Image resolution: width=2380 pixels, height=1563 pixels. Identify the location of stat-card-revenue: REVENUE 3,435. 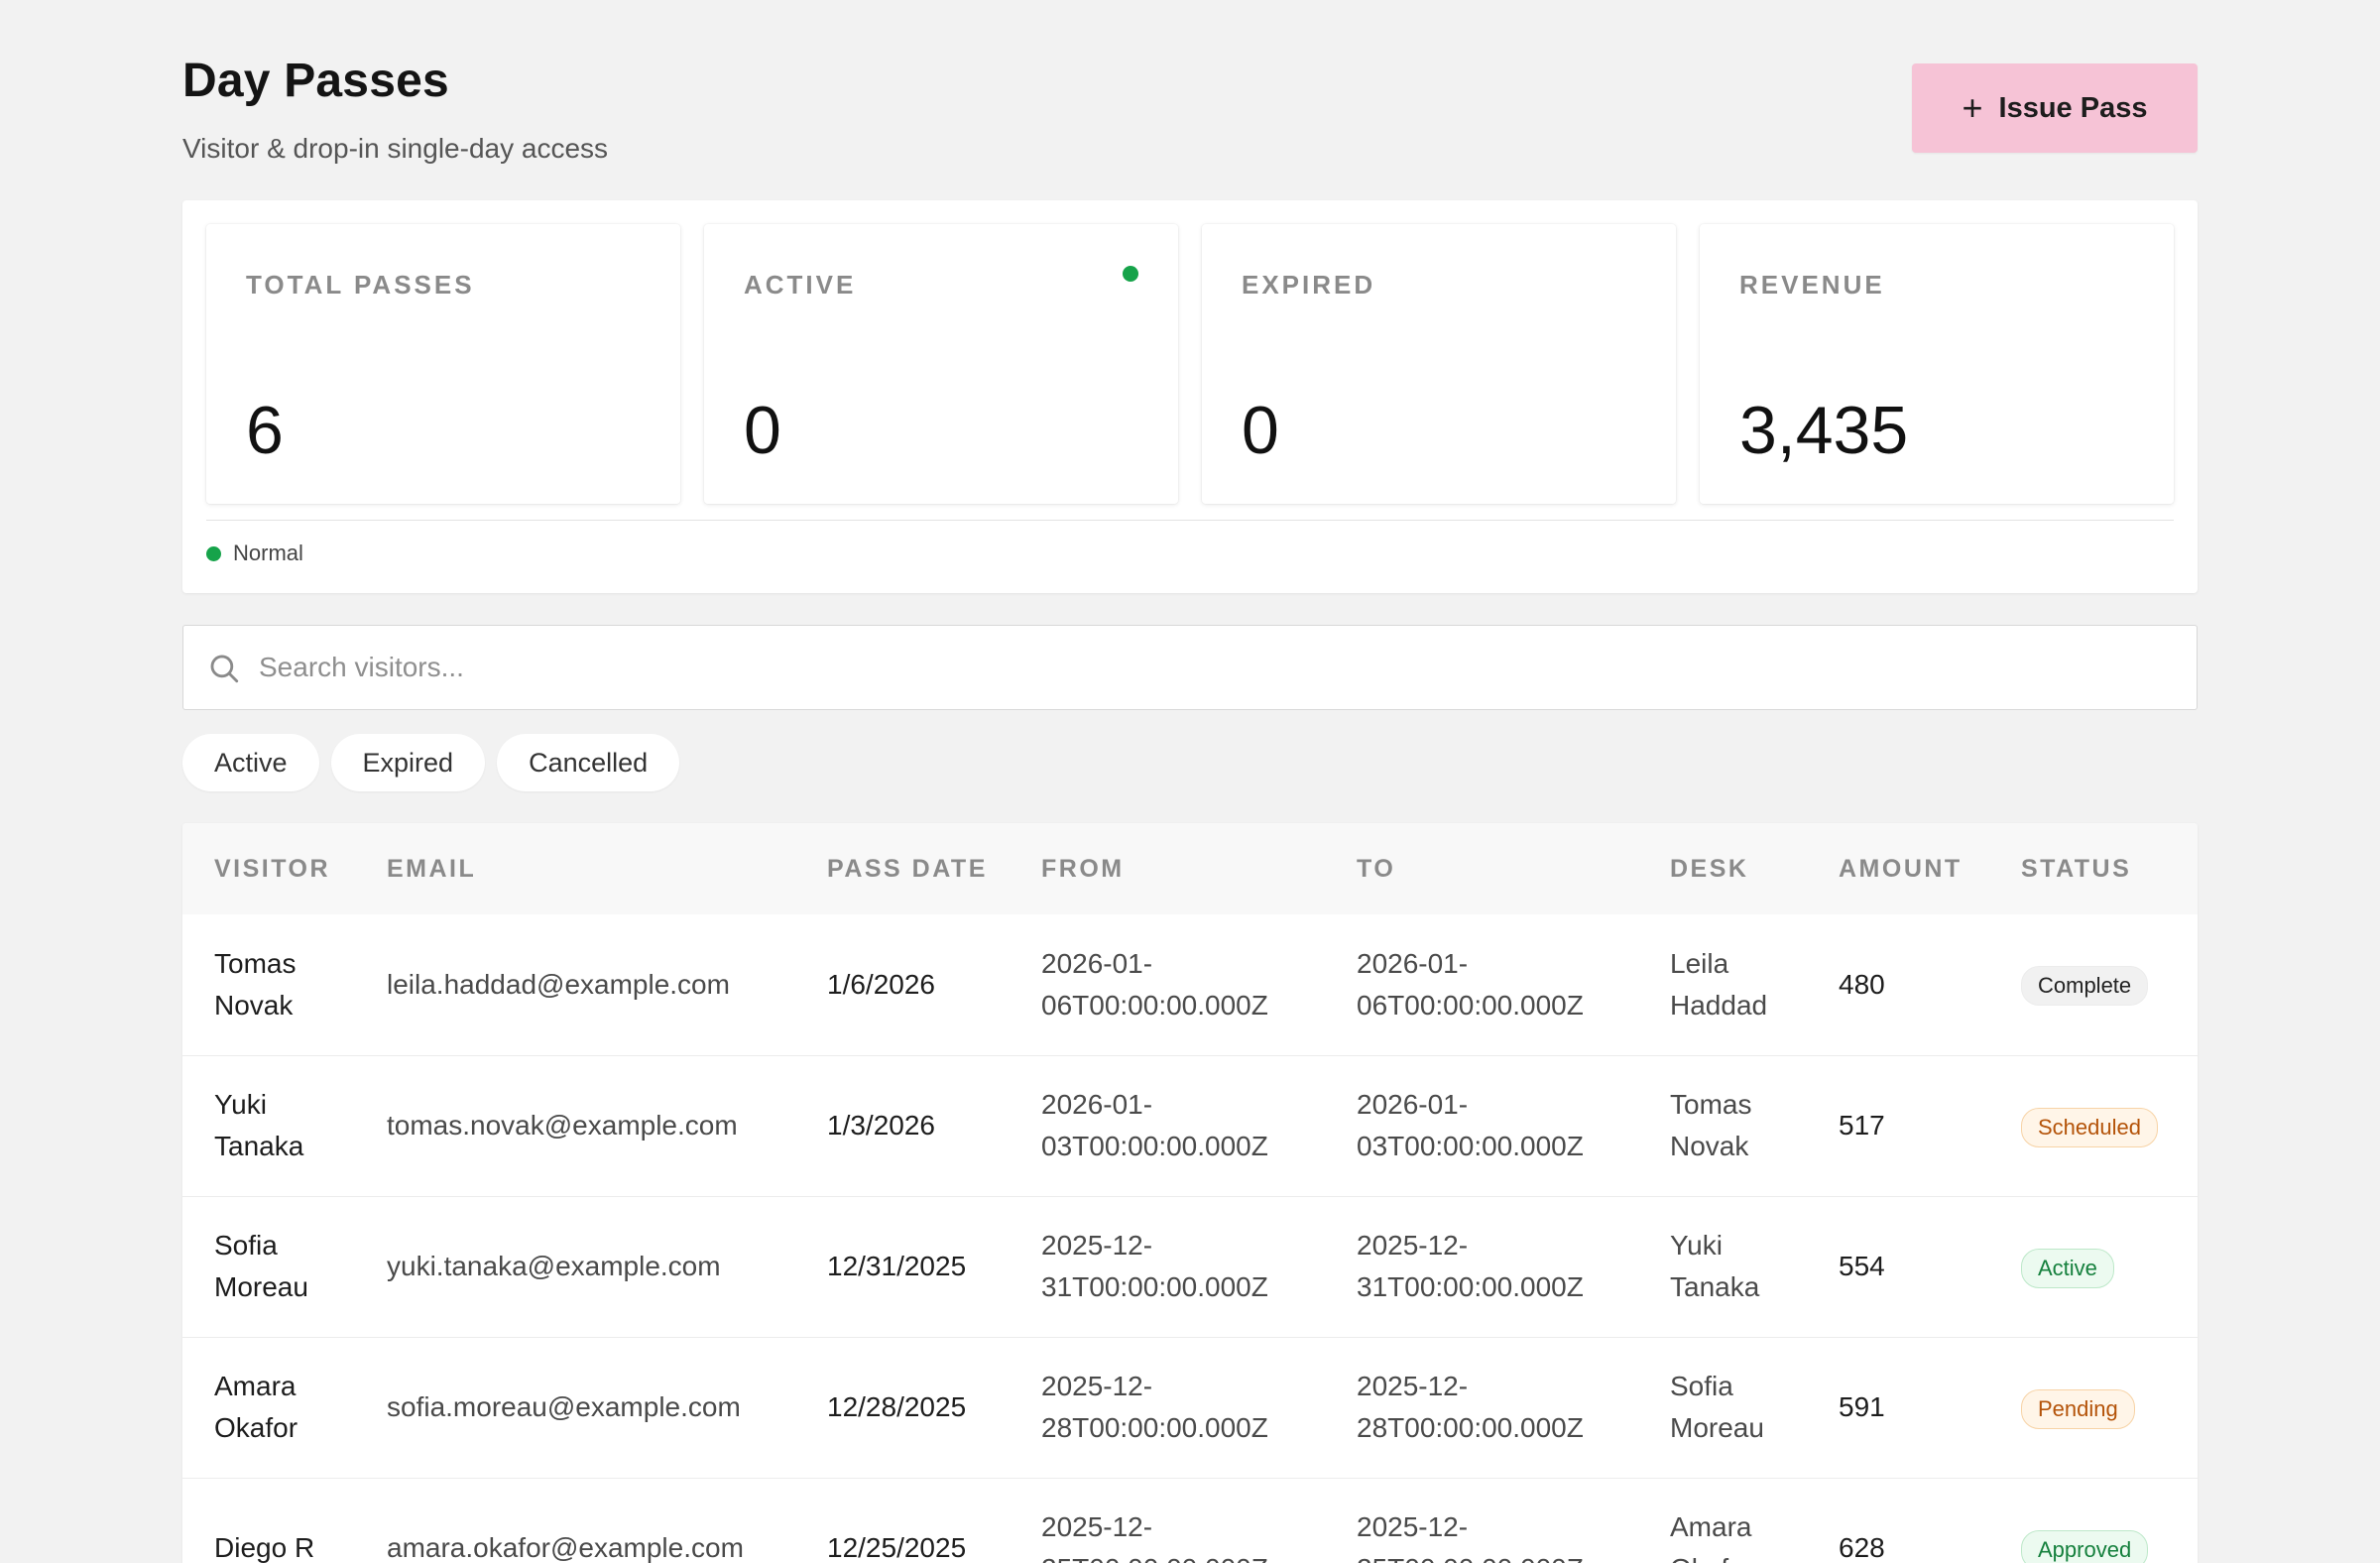
(1937, 364).